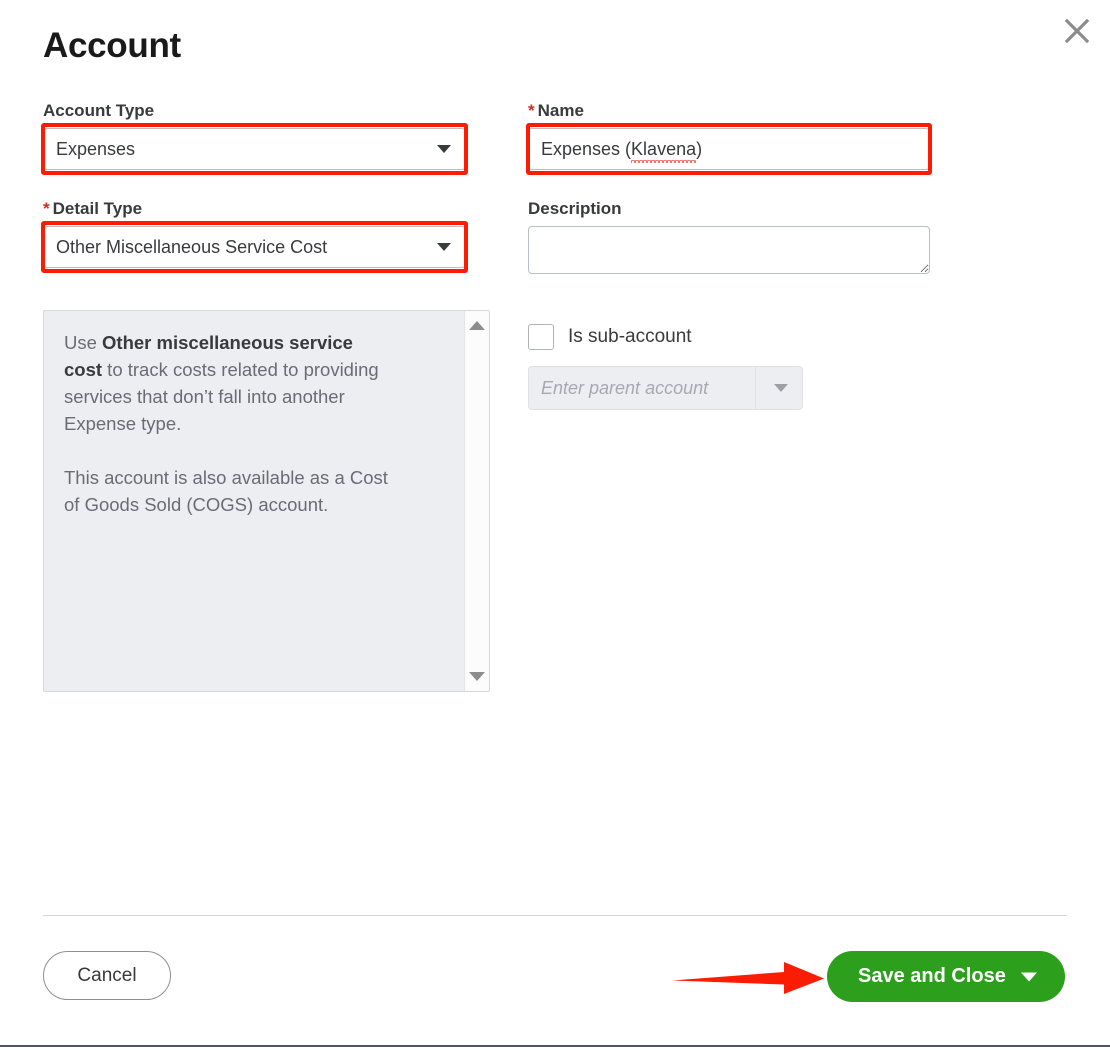 This screenshot has width=1110, height=1047. What do you see at coordinates (477, 325) in the screenshot?
I see `scroll-up-arrow-icon` at bounding box center [477, 325].